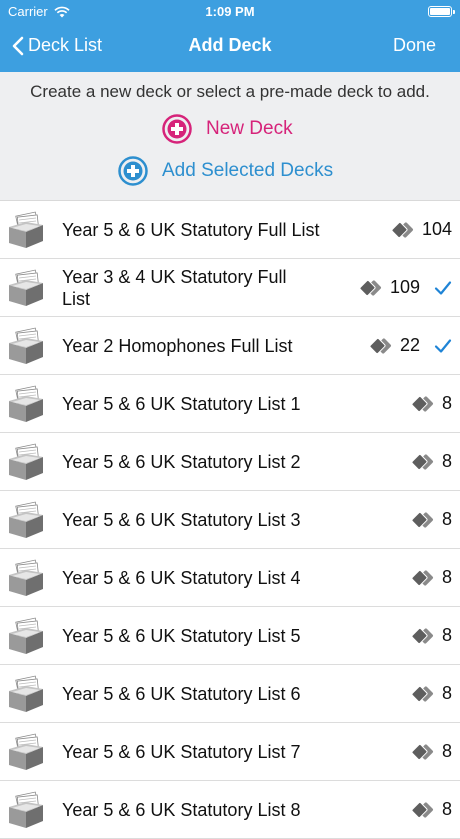 The width and height of the screenshot is (460, 839). What do you see at coordinates (414, 45) in the screenshot?
I see `done-button: Done` at bounding box center [414, 45].